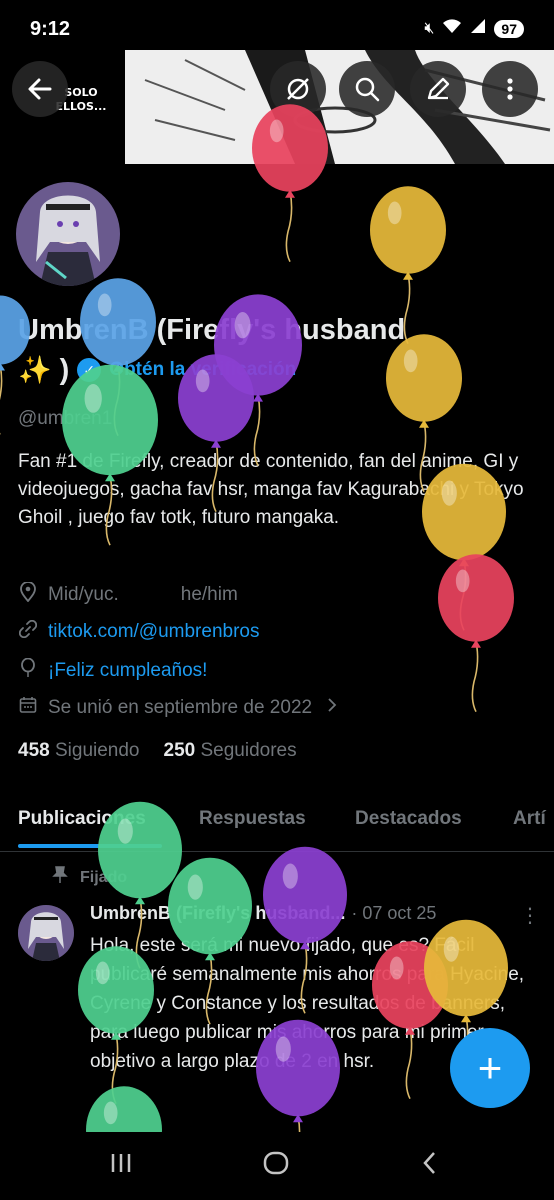 Image resolution: width=554 pixels, height=1200 pixels. I want to click on birthday-row: ¡Feliz cumpleaños!, so click(112, 670).